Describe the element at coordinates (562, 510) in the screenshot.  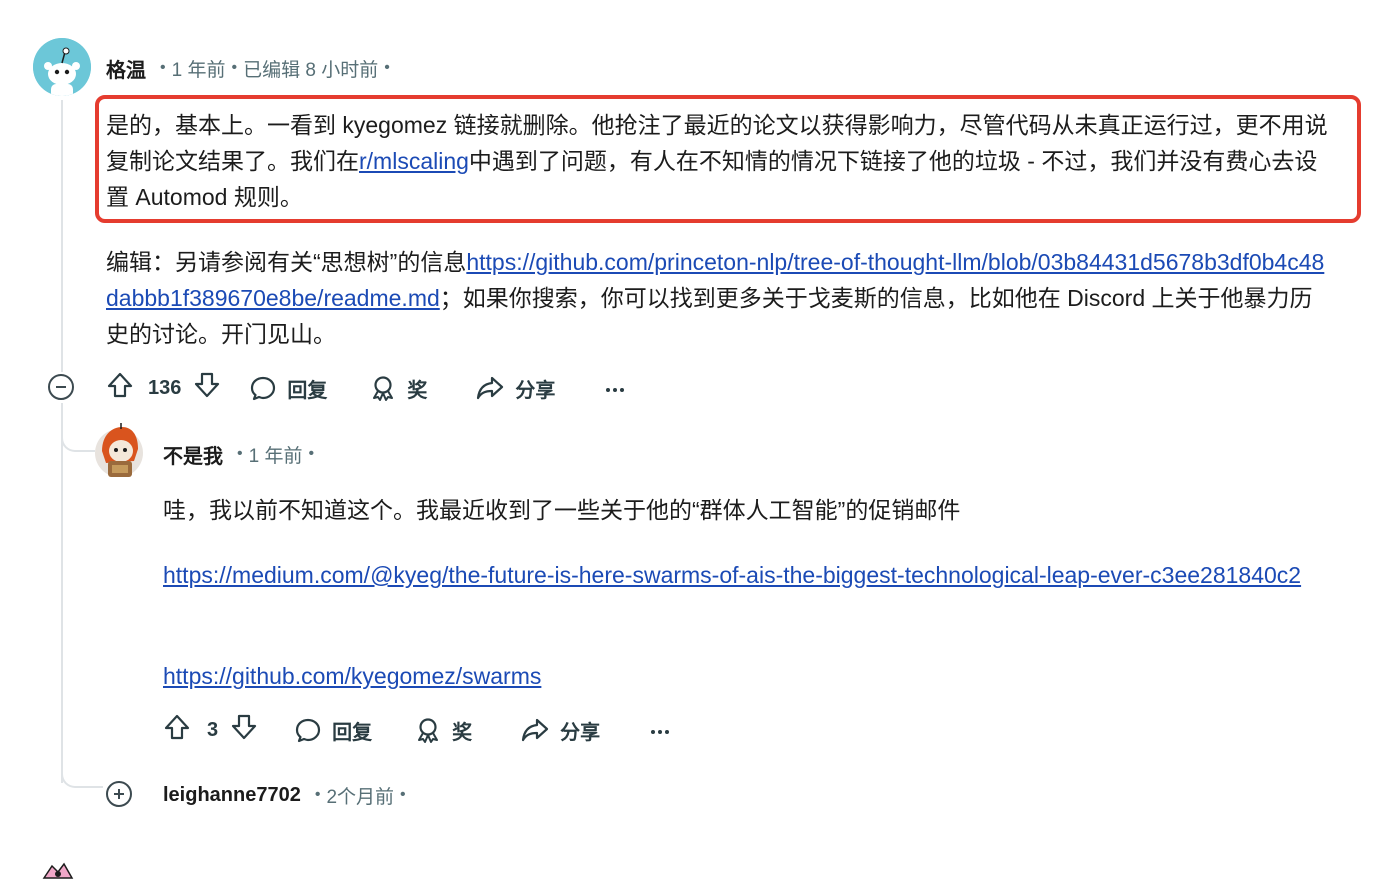
I see `comment-text: 哇，我以前不知道这个。我最近收到了一些关于他的“群体人工智能”的促销邮件` at that location.